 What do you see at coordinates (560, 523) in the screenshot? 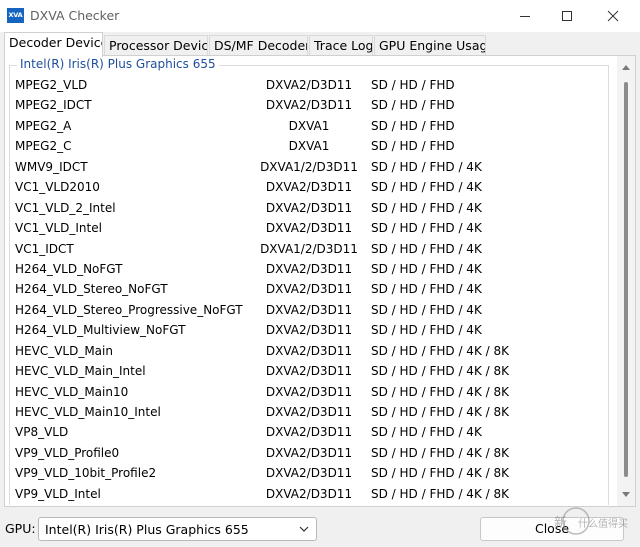
I see `svg-text: 新` at bounding box center [560, 523].